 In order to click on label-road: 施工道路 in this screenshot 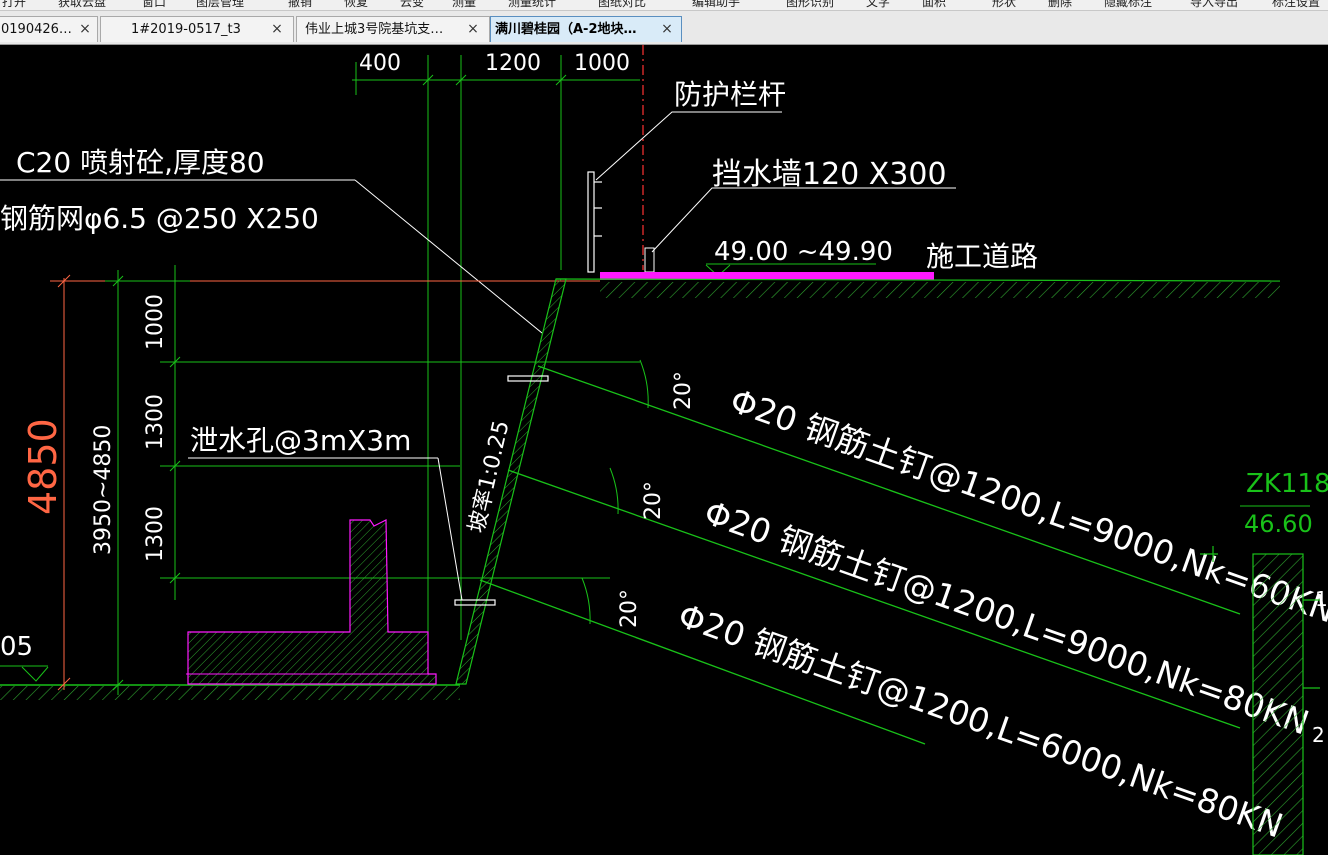, I will do `click(982, 256)`.